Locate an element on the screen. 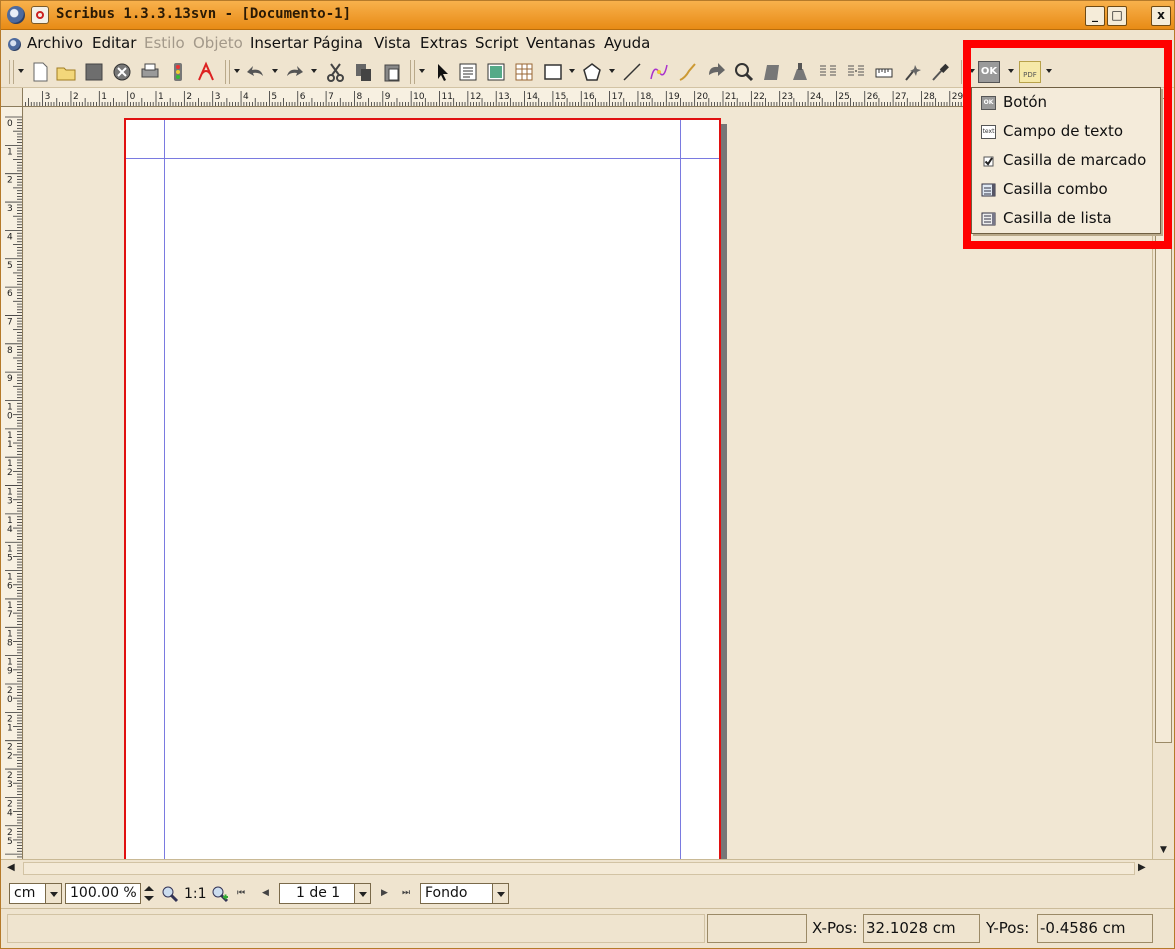 Image resolution: width=1175 pixels, height=949 pixels. zoom-icon is located at coordinates (744, 72).